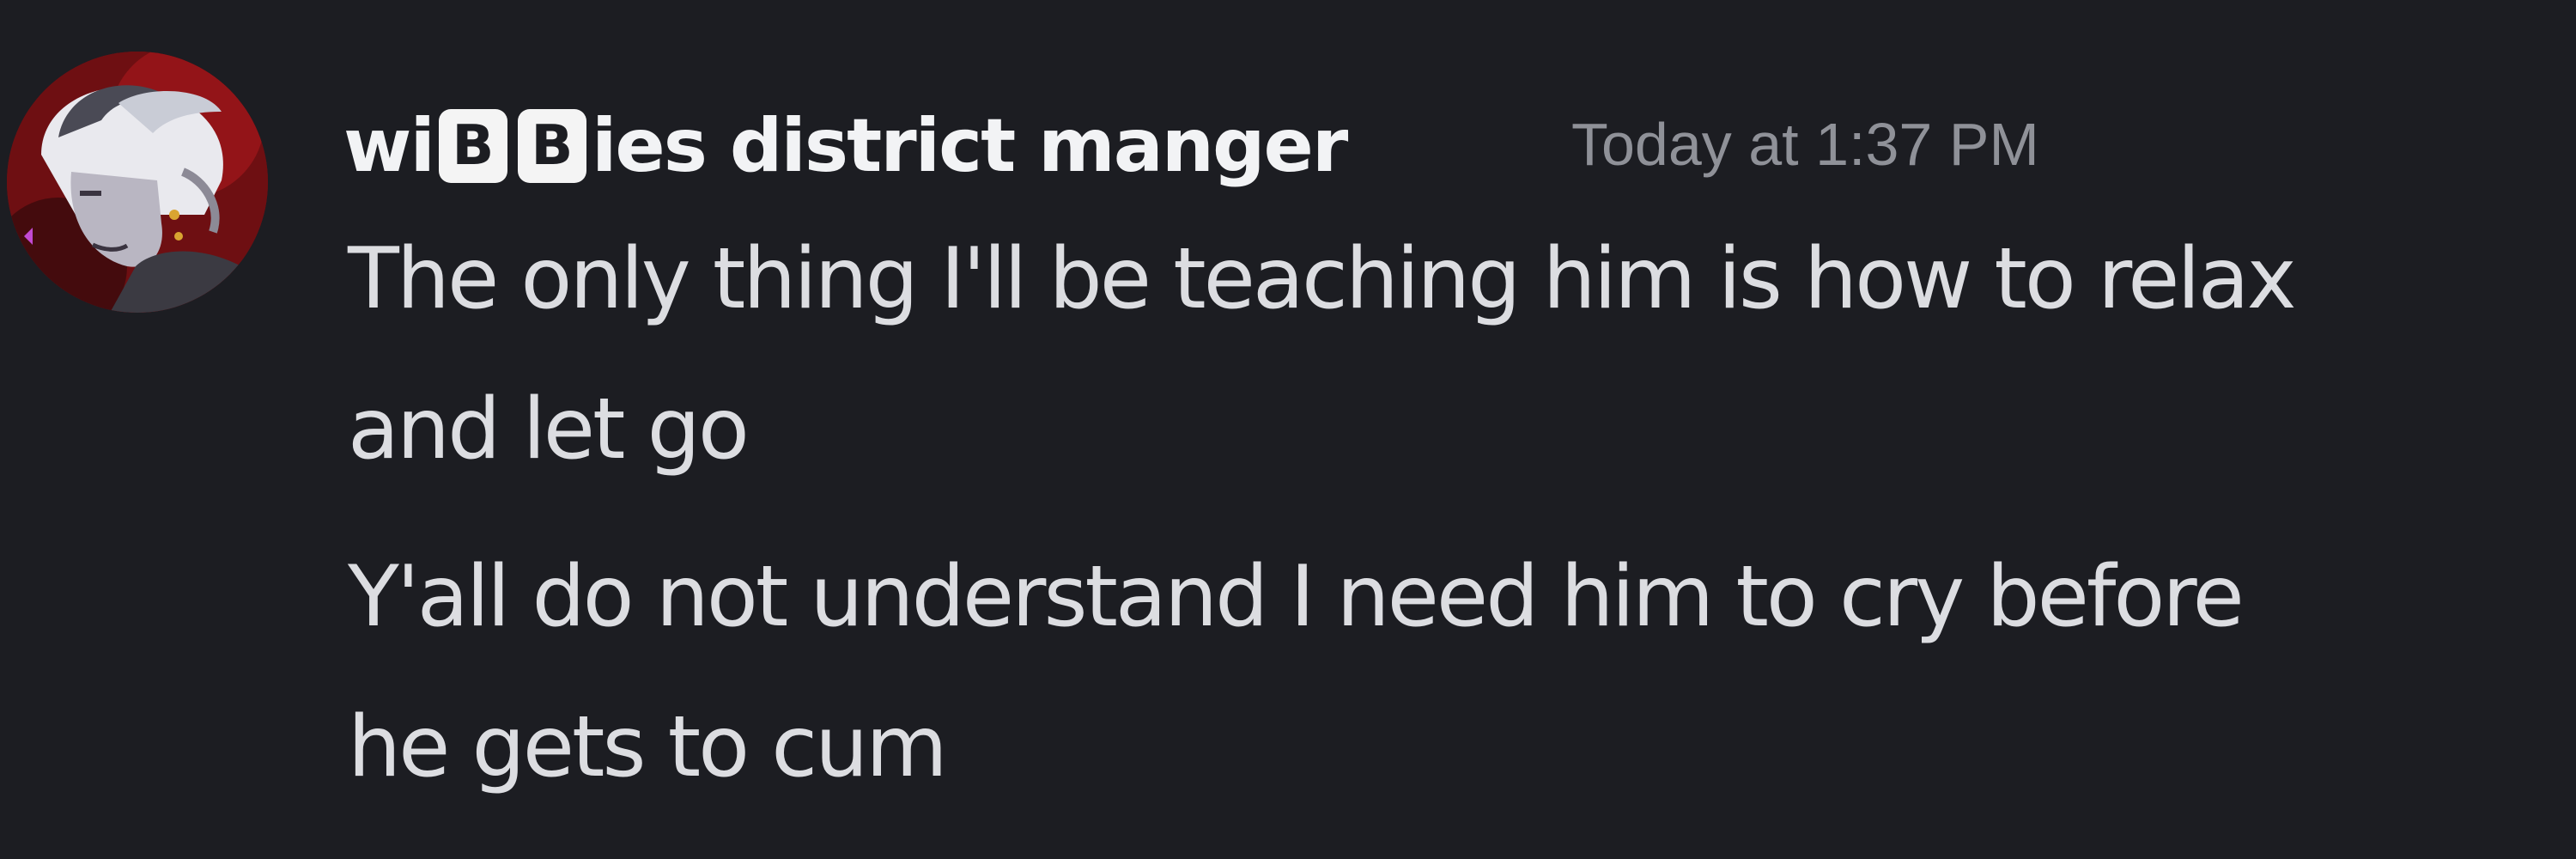 Image resolution: width=2576 pixels, height=859 pixels. I want to click on message-timestamp: Today at 1:37 PM, so click(1805, 144).